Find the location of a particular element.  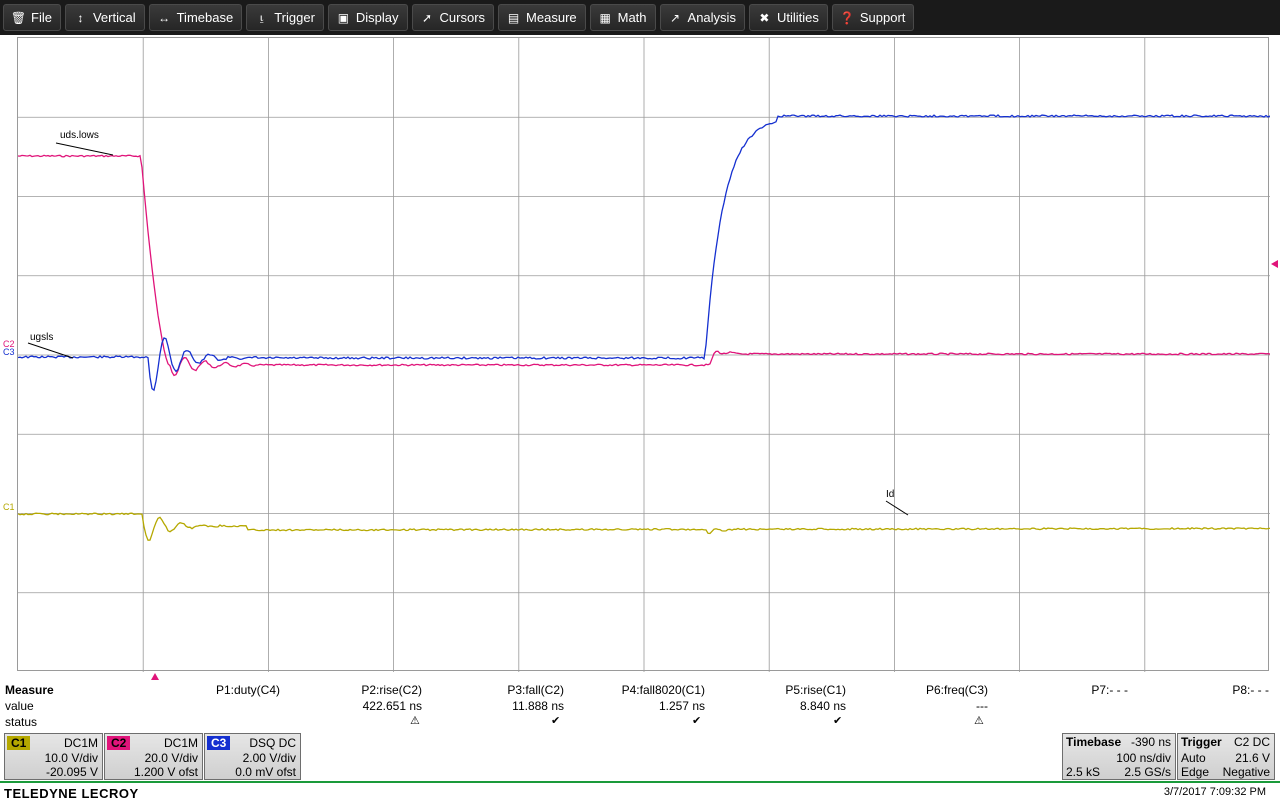

timebase-tdiv: 100 ns/div is located at coordinates (1143, 758).